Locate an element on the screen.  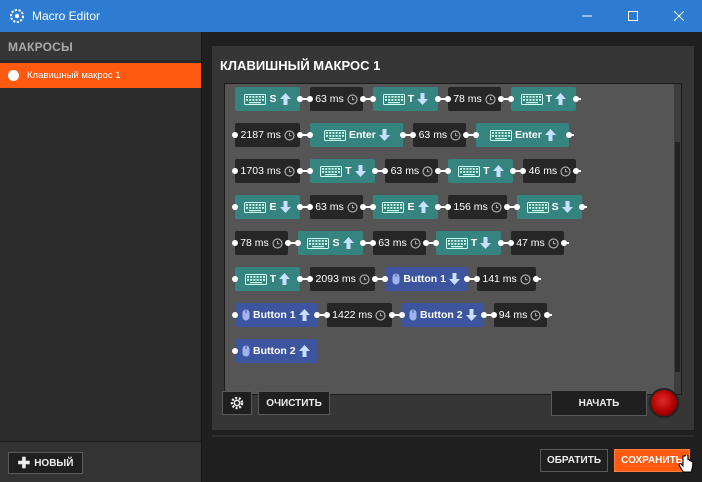
delay-step: 1422 ms is located at coordinates (359, 315).